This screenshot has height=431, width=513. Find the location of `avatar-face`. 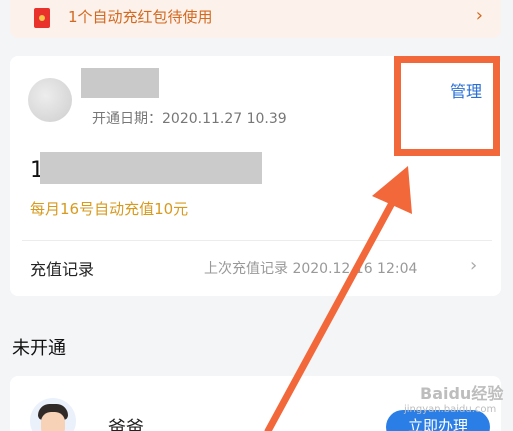

avatar-face is located at coordinates (53, 421).